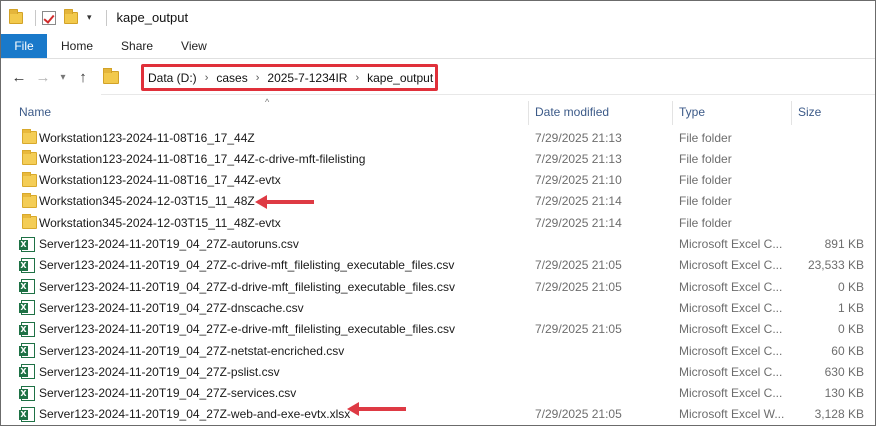  What do you see at coordinates (835, 265) in the screenshot?
I see `file-size: 23,533 KB` at bounding box center [835, 265].